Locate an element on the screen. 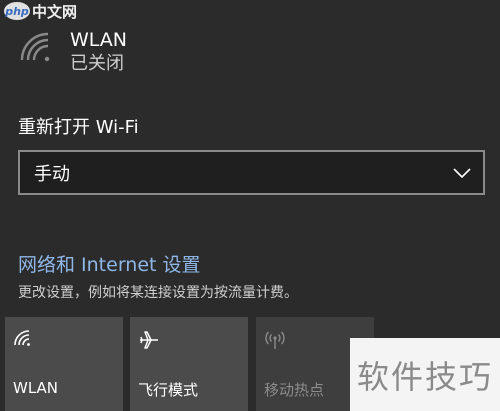  php-logo: php is located at coordinates (17, 11).